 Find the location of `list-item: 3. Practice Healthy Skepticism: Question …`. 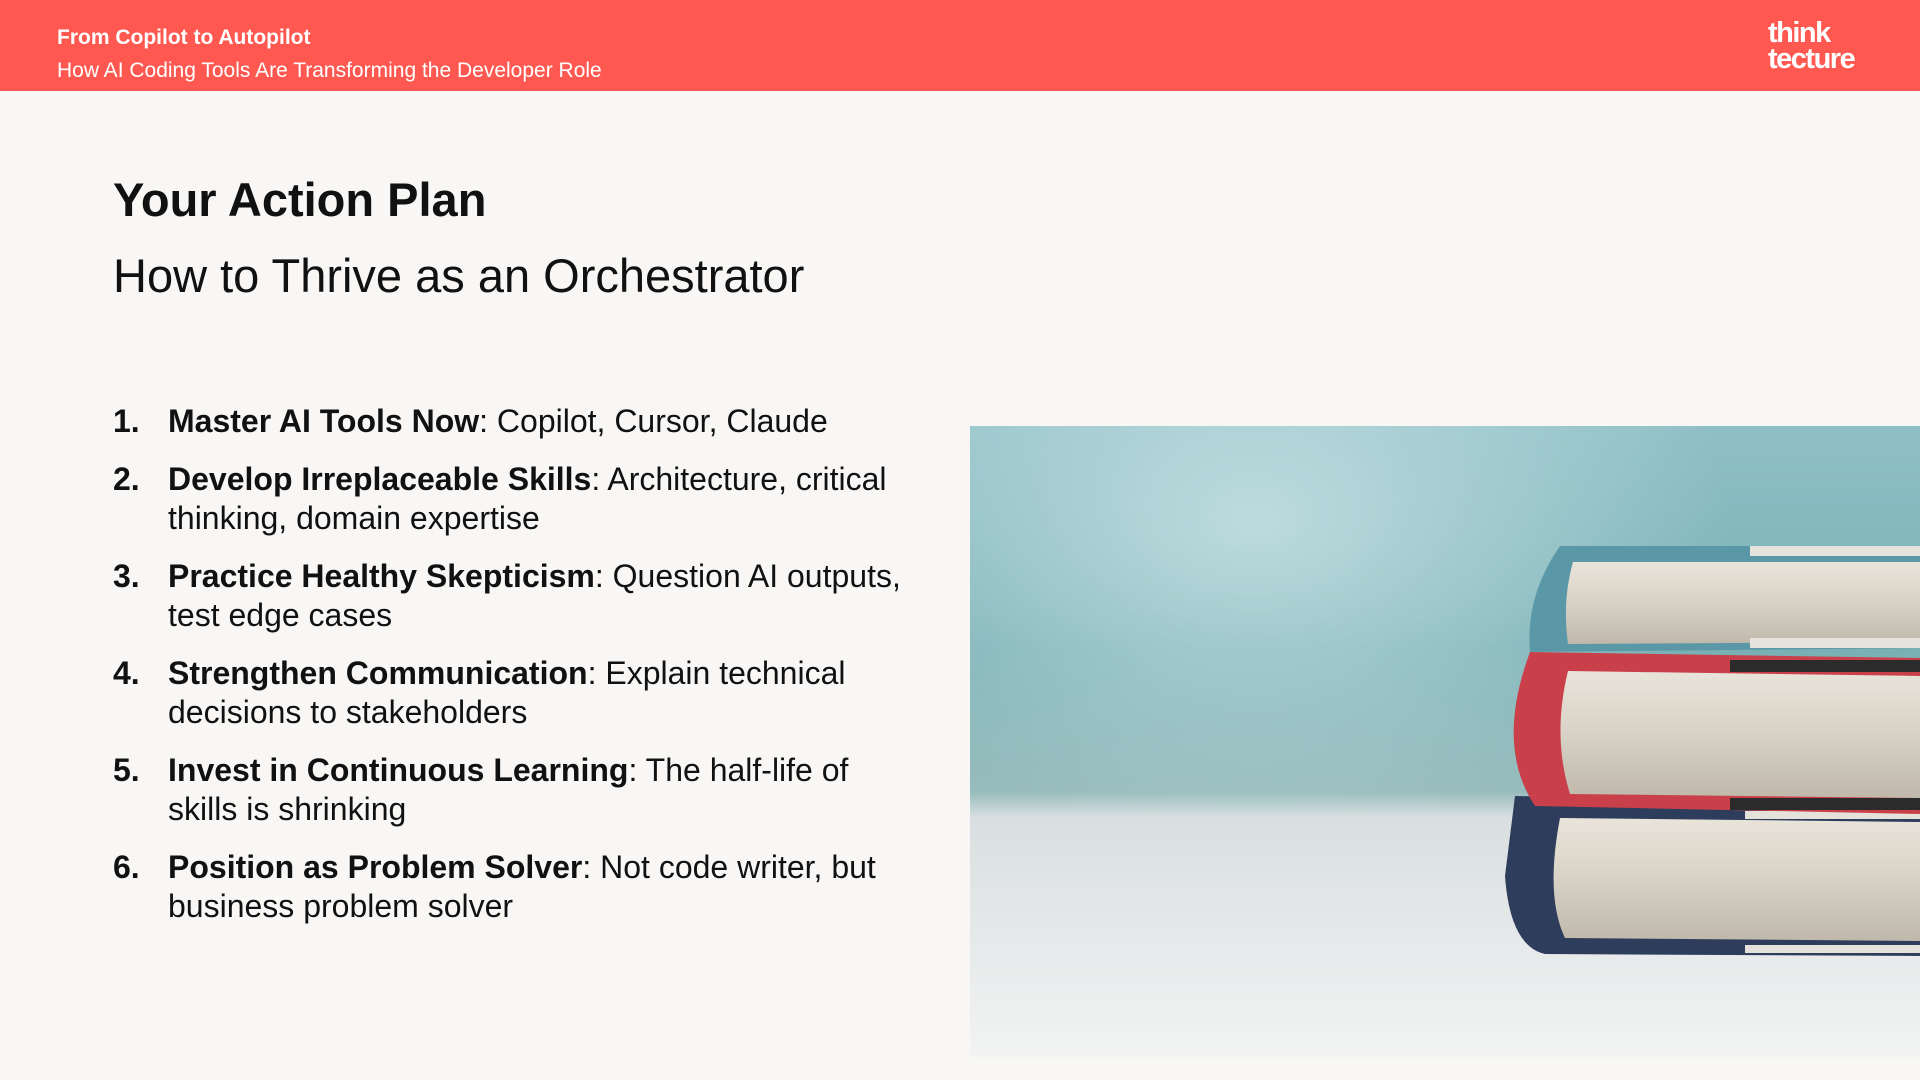

list-item: 3. Practice Healthy Skepticism: Question … is located at coordinates (513, 596).